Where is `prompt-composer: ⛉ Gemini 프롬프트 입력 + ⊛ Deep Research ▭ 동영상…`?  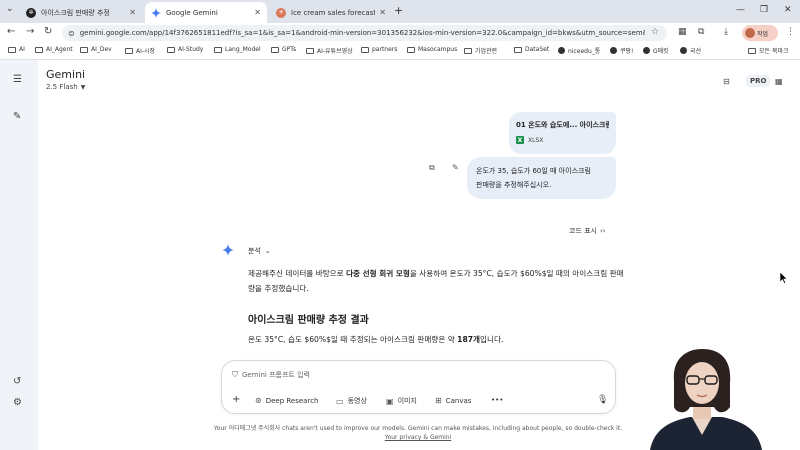
prompt-composer: ⛉ Gemini 프롬프트 입력 + ⊛ Deep Research ▭ 동영상… is located at coordinates (418, 387).